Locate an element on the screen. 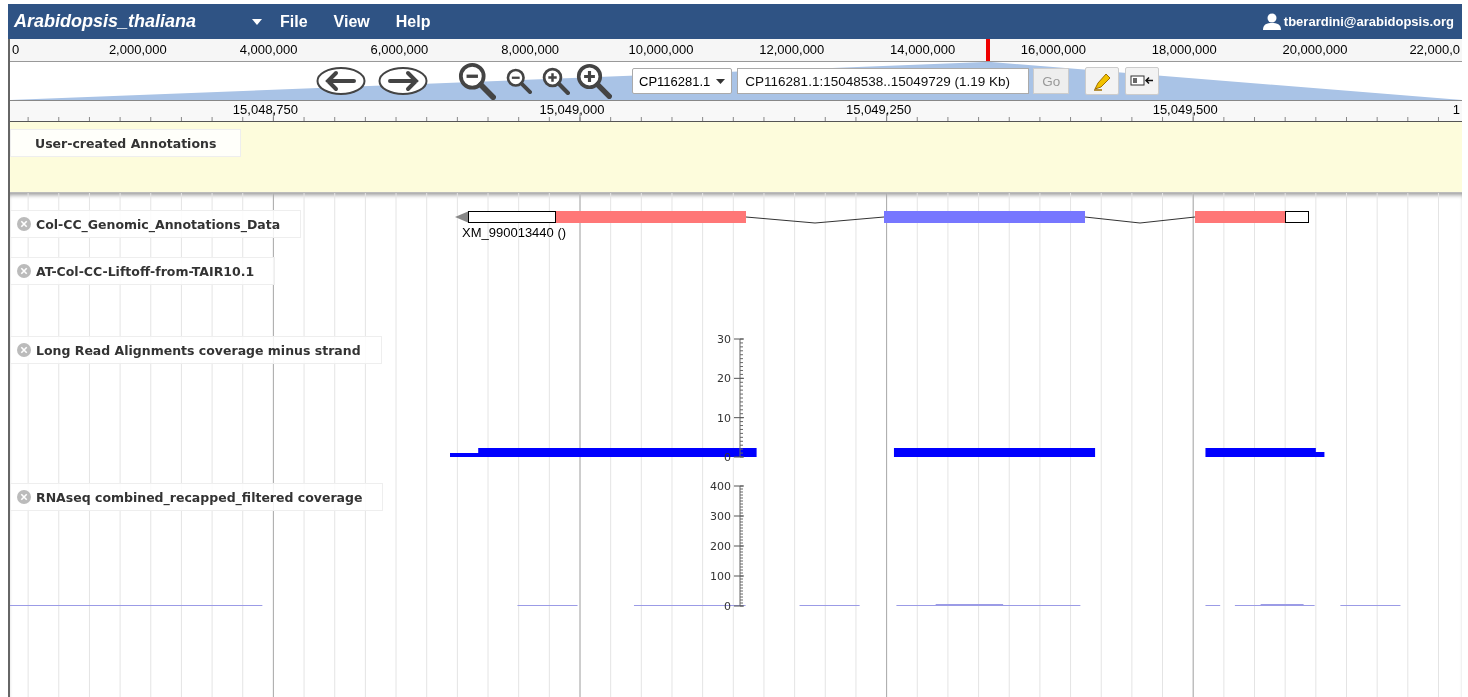  position-label: 8,000,000 is located at coordinates (530, 49).